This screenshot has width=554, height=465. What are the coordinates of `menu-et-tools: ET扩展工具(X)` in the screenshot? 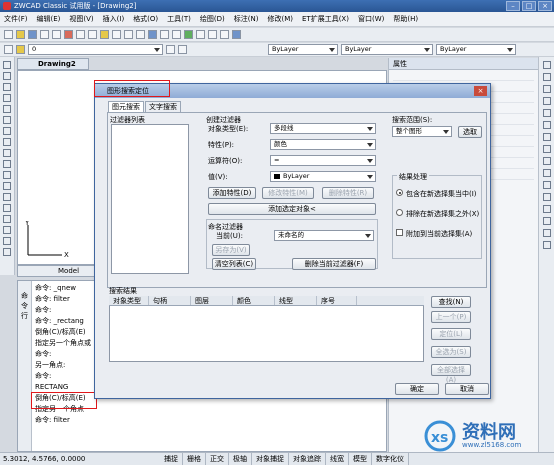 It's located at (325, 19).